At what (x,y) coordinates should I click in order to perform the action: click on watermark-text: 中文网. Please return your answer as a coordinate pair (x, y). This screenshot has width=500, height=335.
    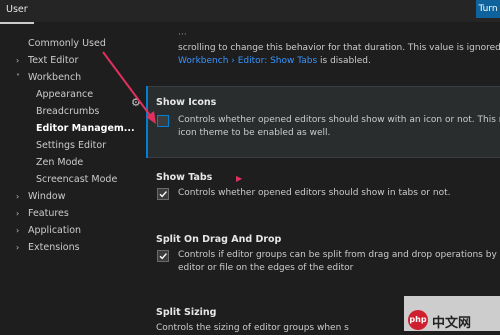
    Looking at the image, I should click on (452, 323).